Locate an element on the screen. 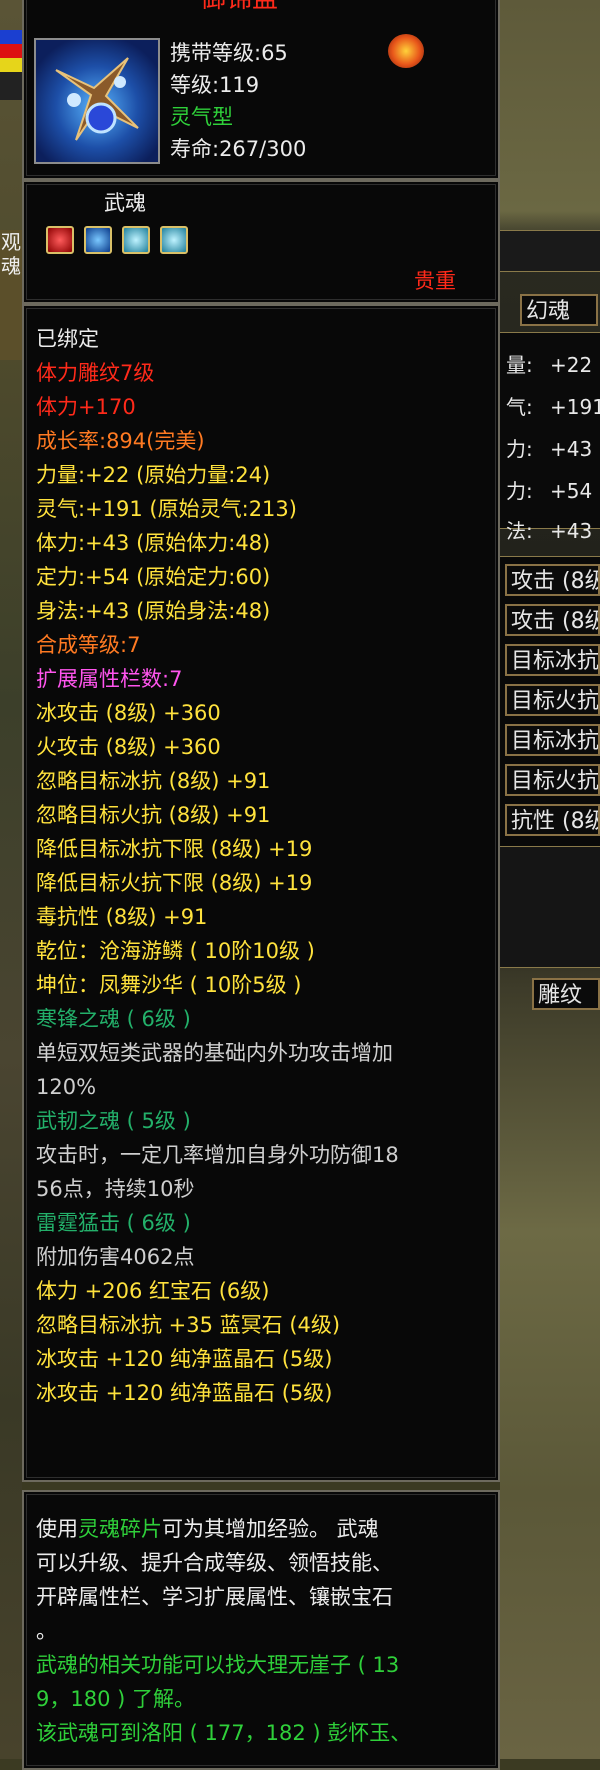 The width and height of the screenshot is (600, 1770). lifespan: 寿命:267/300 is located at coordinates (238, 149).